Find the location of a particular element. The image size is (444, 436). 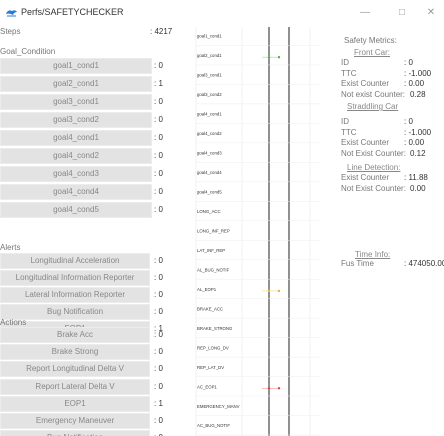

actions-button: Brake Strong is located at coordinates (75, 352).